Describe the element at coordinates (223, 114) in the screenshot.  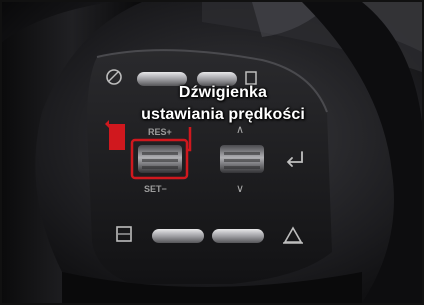
I see `callout-line-2: ustawiania prędkości` at that location.